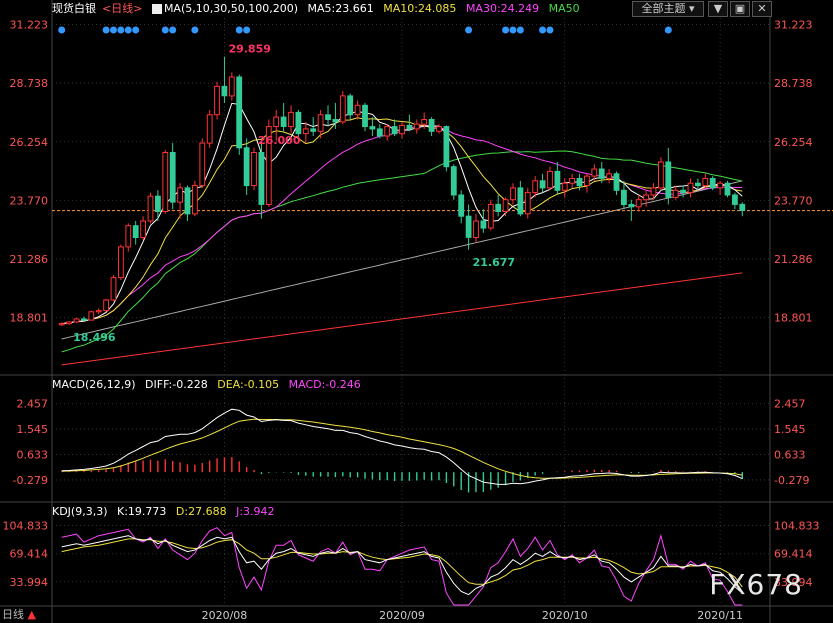 This screenshot has width=833, height=623. I want to click on macd-tick-label: 2.457, so click(33, 404).